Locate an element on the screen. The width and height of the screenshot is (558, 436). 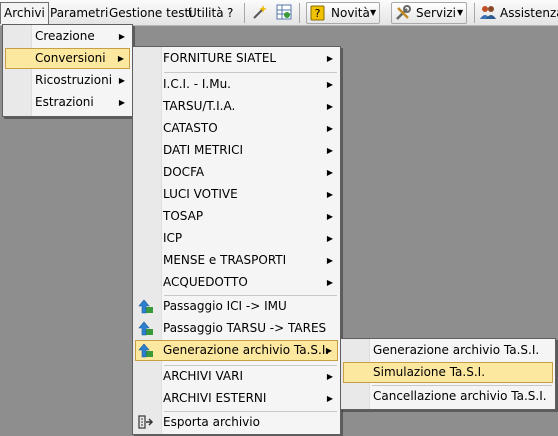
menu-item-tarsu-tia: TARSU/T.I.A. ▶ is located at coordinates (236, 106).